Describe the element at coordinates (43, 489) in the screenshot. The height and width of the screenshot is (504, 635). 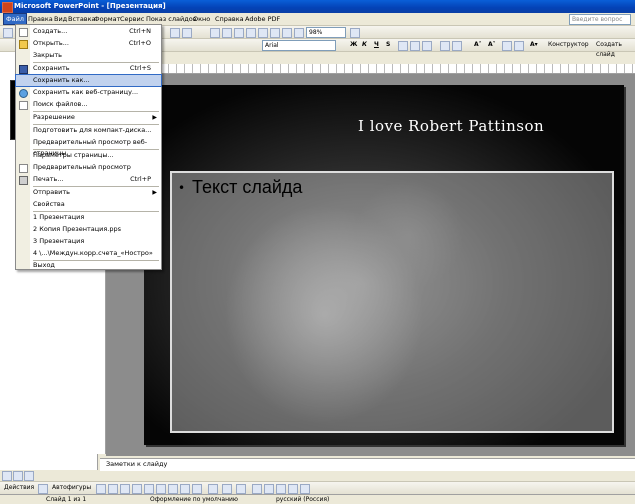
I see `select-objects-icon` at that location.